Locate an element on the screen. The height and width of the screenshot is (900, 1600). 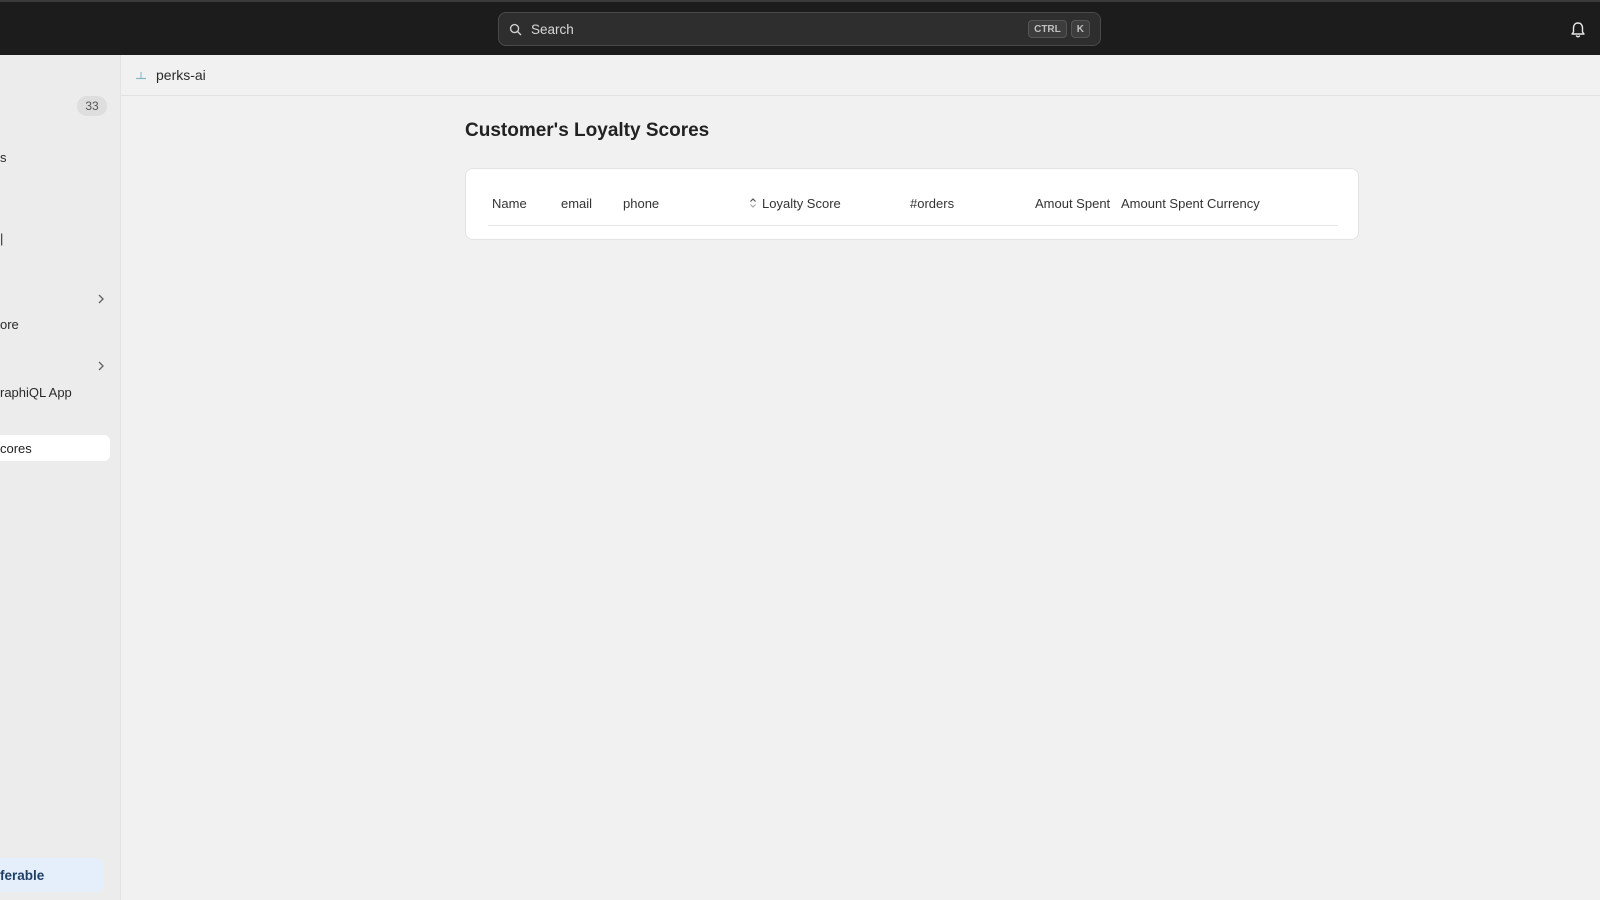
sidebar-item-label: cores is located at coordinates (16, 448).